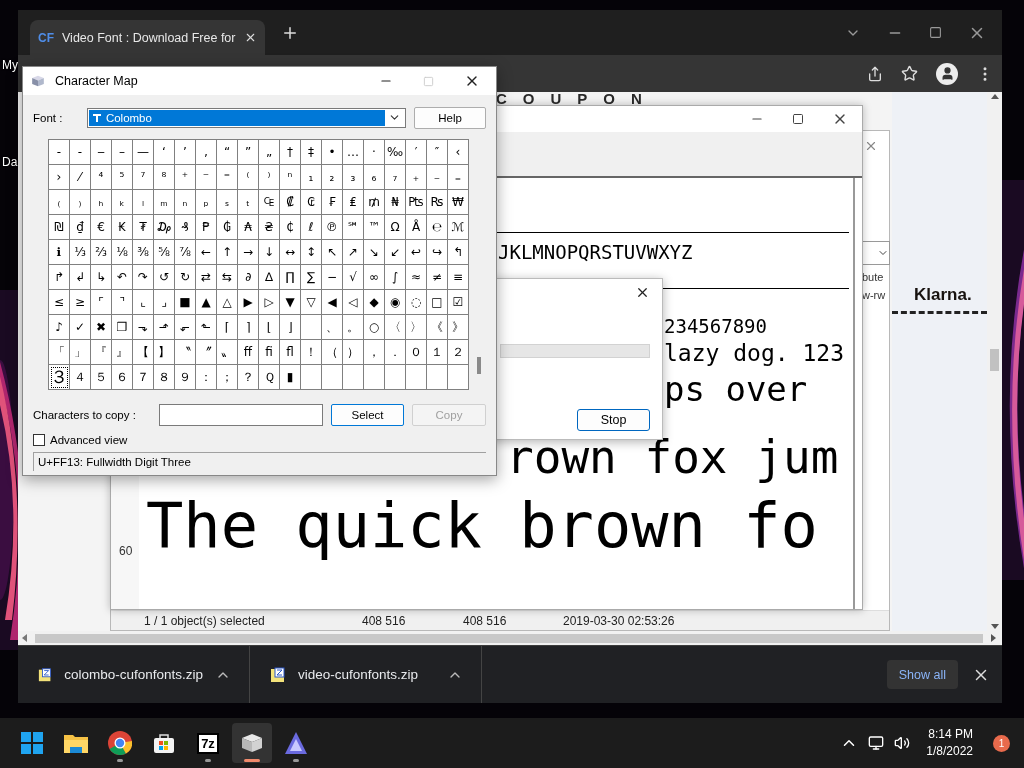 The width and height of the screenshot is (1024, 768). I want to click on character-cell: ⇄, so click(206, 277).